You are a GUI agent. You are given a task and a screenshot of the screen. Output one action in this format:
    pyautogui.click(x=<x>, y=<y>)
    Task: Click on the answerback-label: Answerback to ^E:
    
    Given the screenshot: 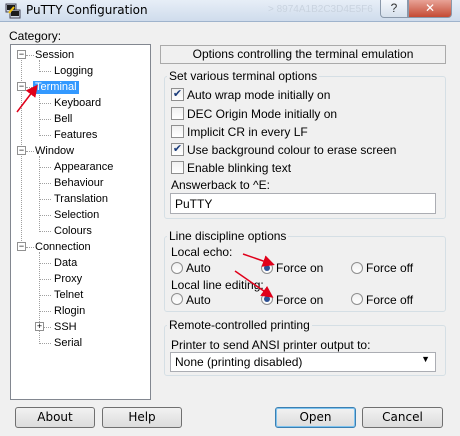 What is the action you would take?
    pyautogui.click(x=221, y=185)
    